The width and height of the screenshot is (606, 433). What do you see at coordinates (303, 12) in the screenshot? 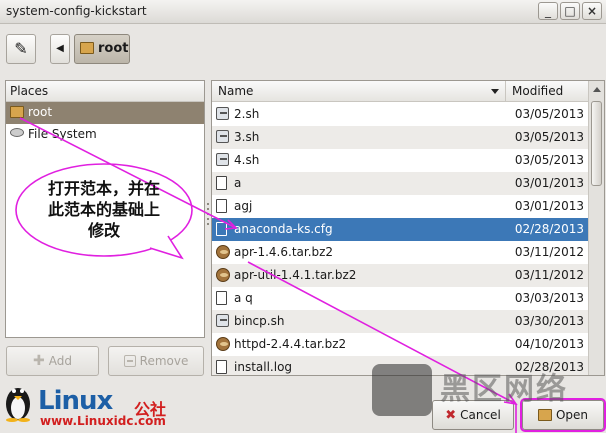
I see `title-bar: system-config-kickstart _ □ ×` at bounding box center [303, 12].